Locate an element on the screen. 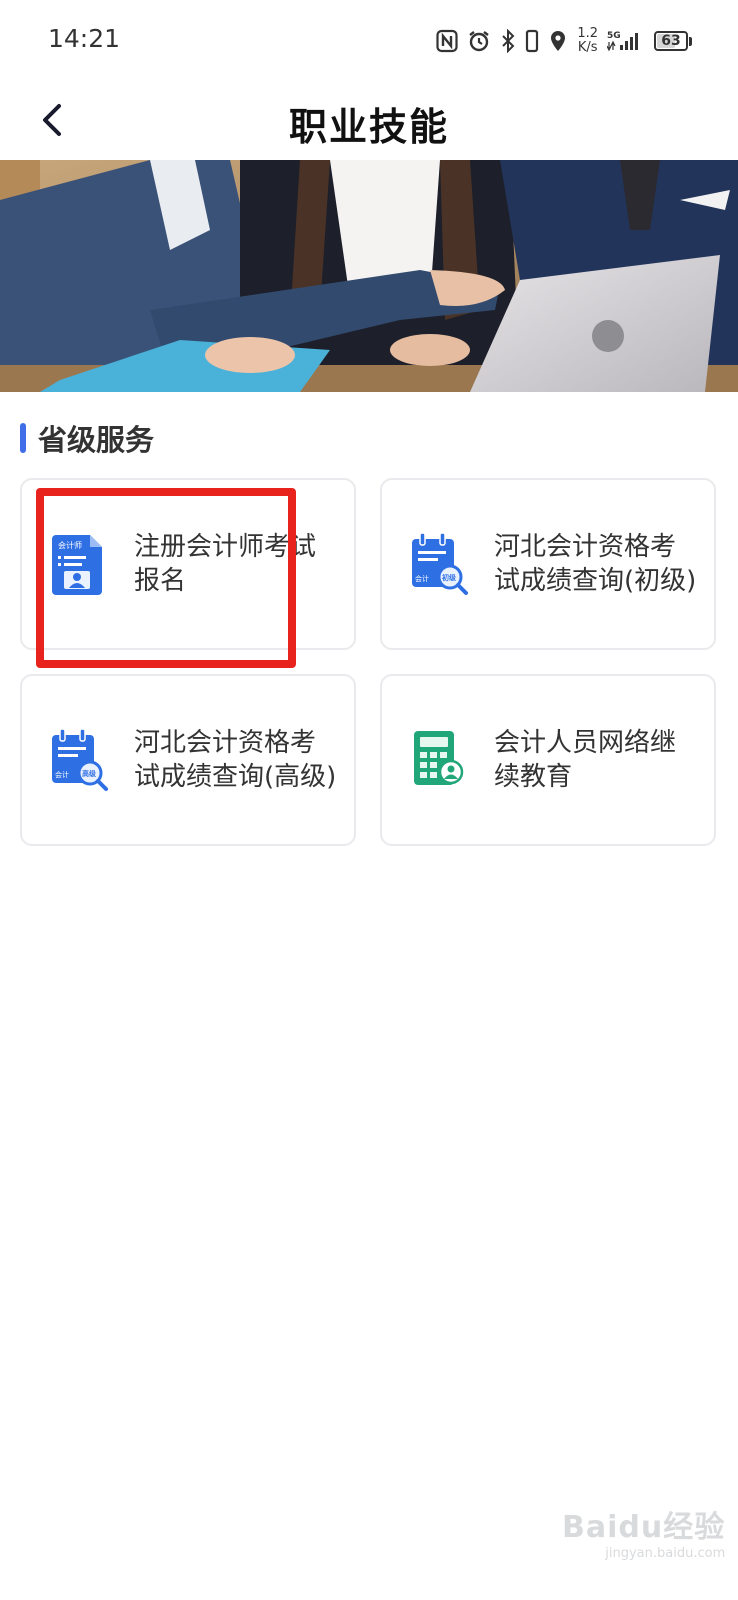  bluetooth-icon is located at coordinates (508, 41).